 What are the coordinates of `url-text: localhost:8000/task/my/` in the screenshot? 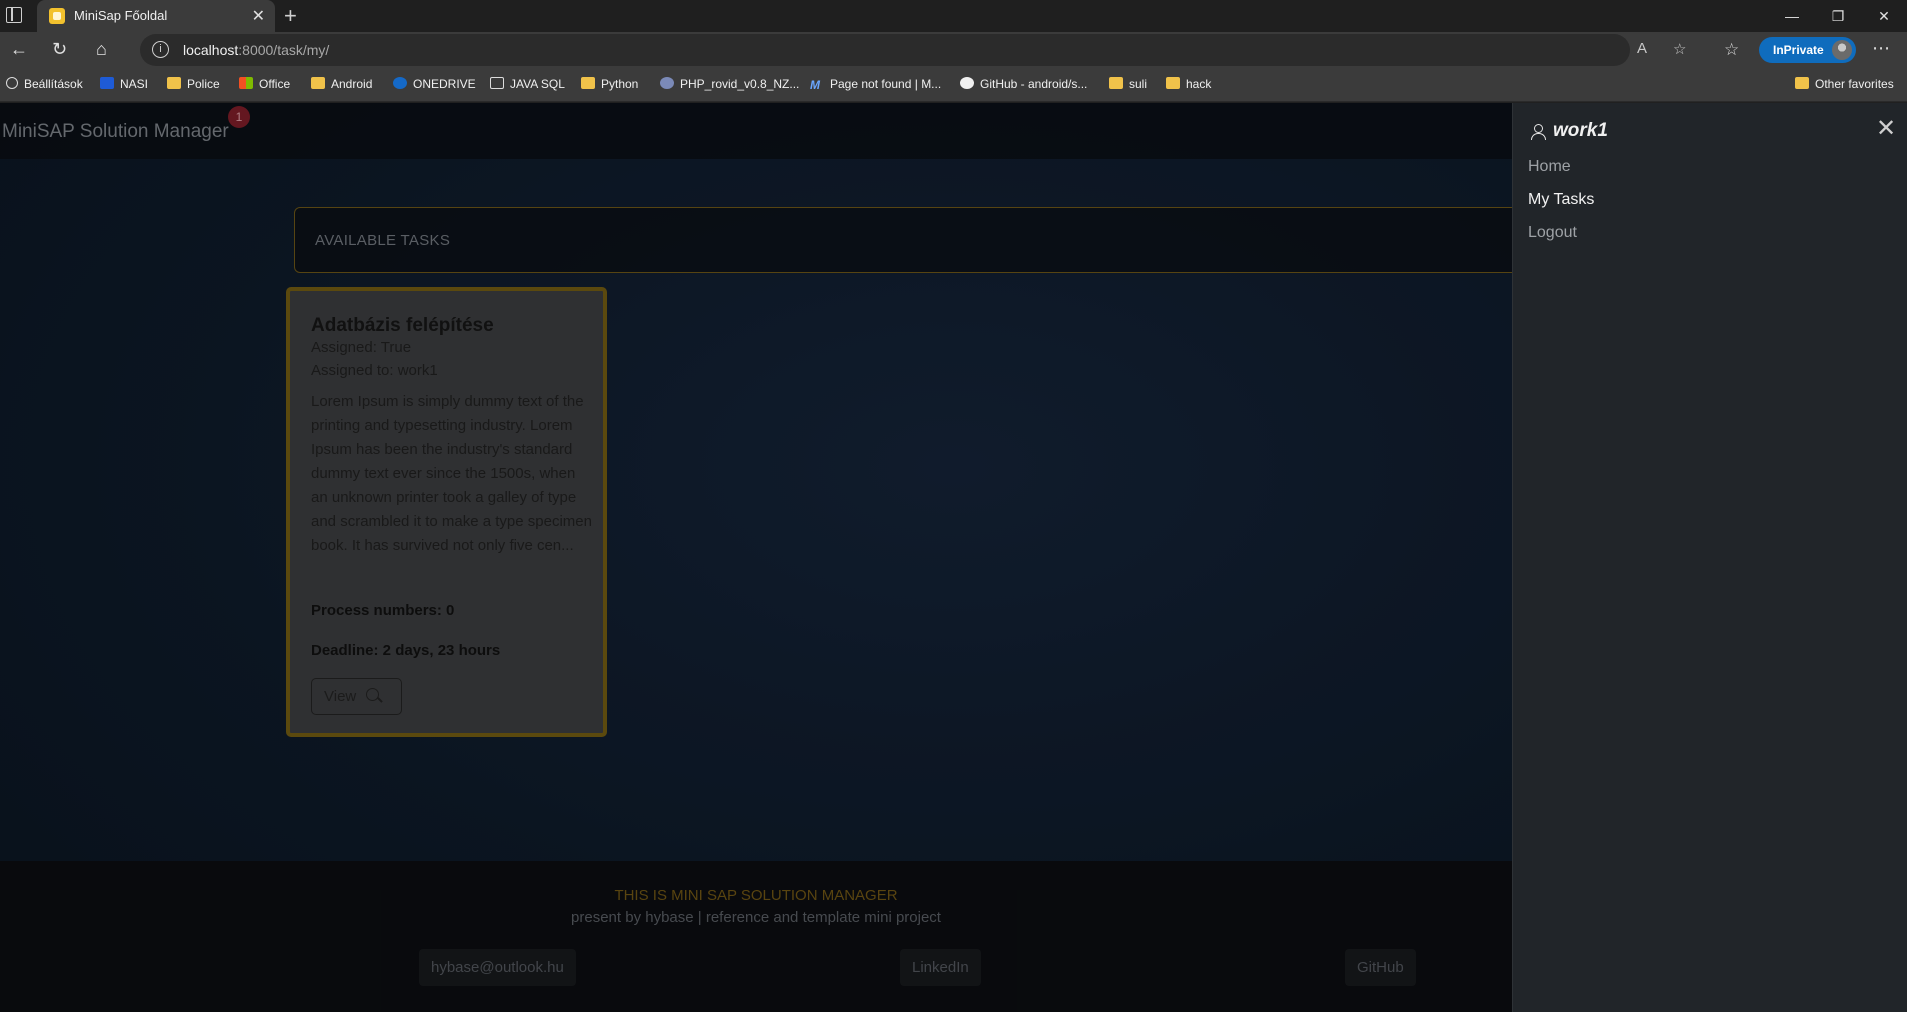 It's located at (256, 50).